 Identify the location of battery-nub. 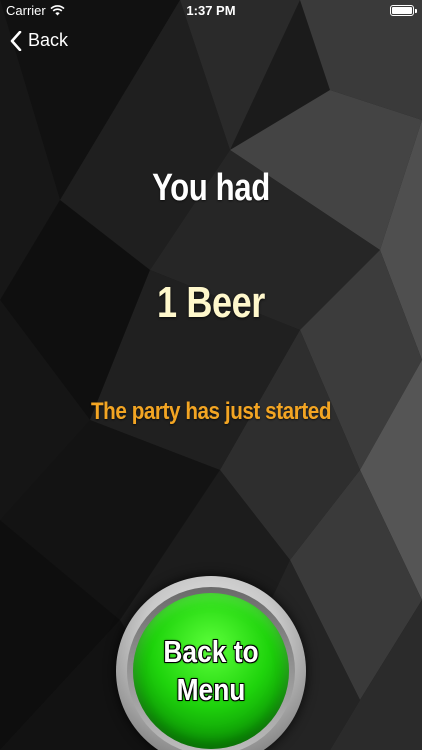
(416, 11).